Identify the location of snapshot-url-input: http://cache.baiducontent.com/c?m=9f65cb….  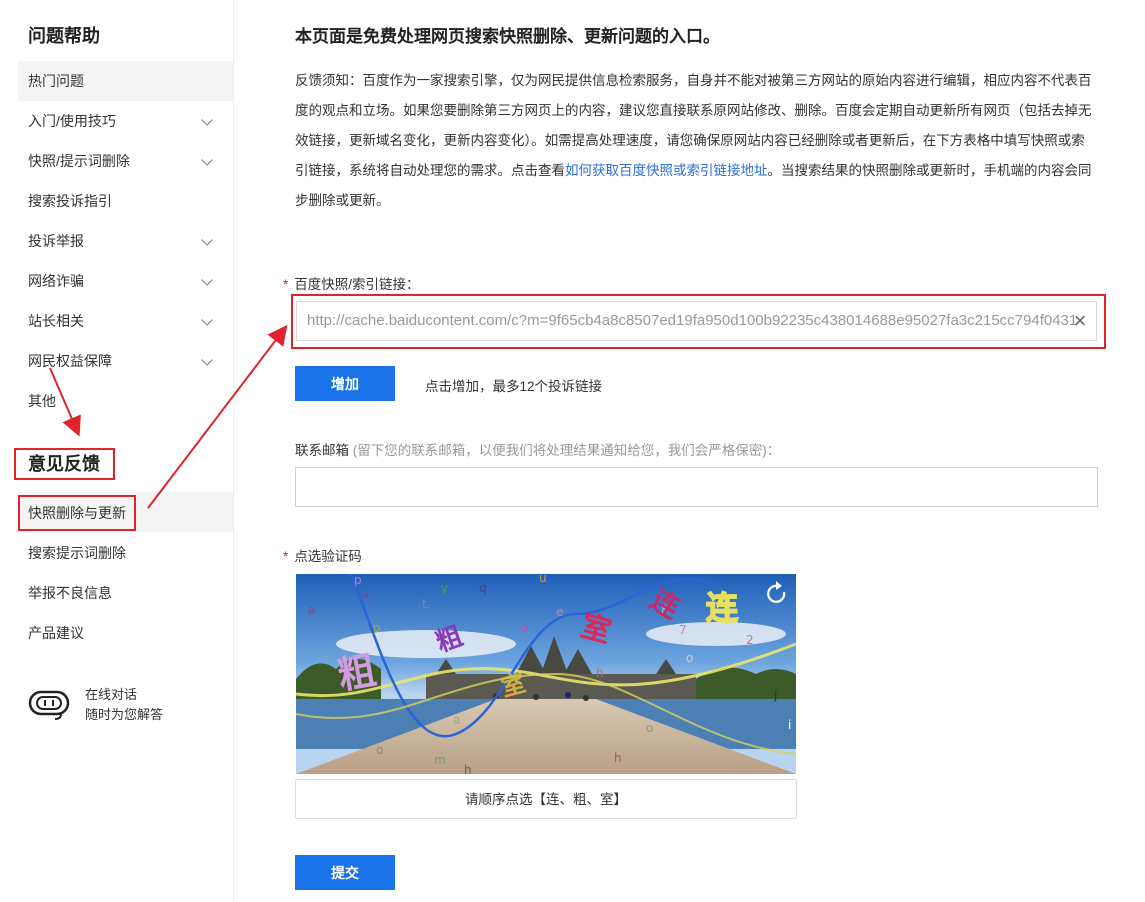
(696, 321).